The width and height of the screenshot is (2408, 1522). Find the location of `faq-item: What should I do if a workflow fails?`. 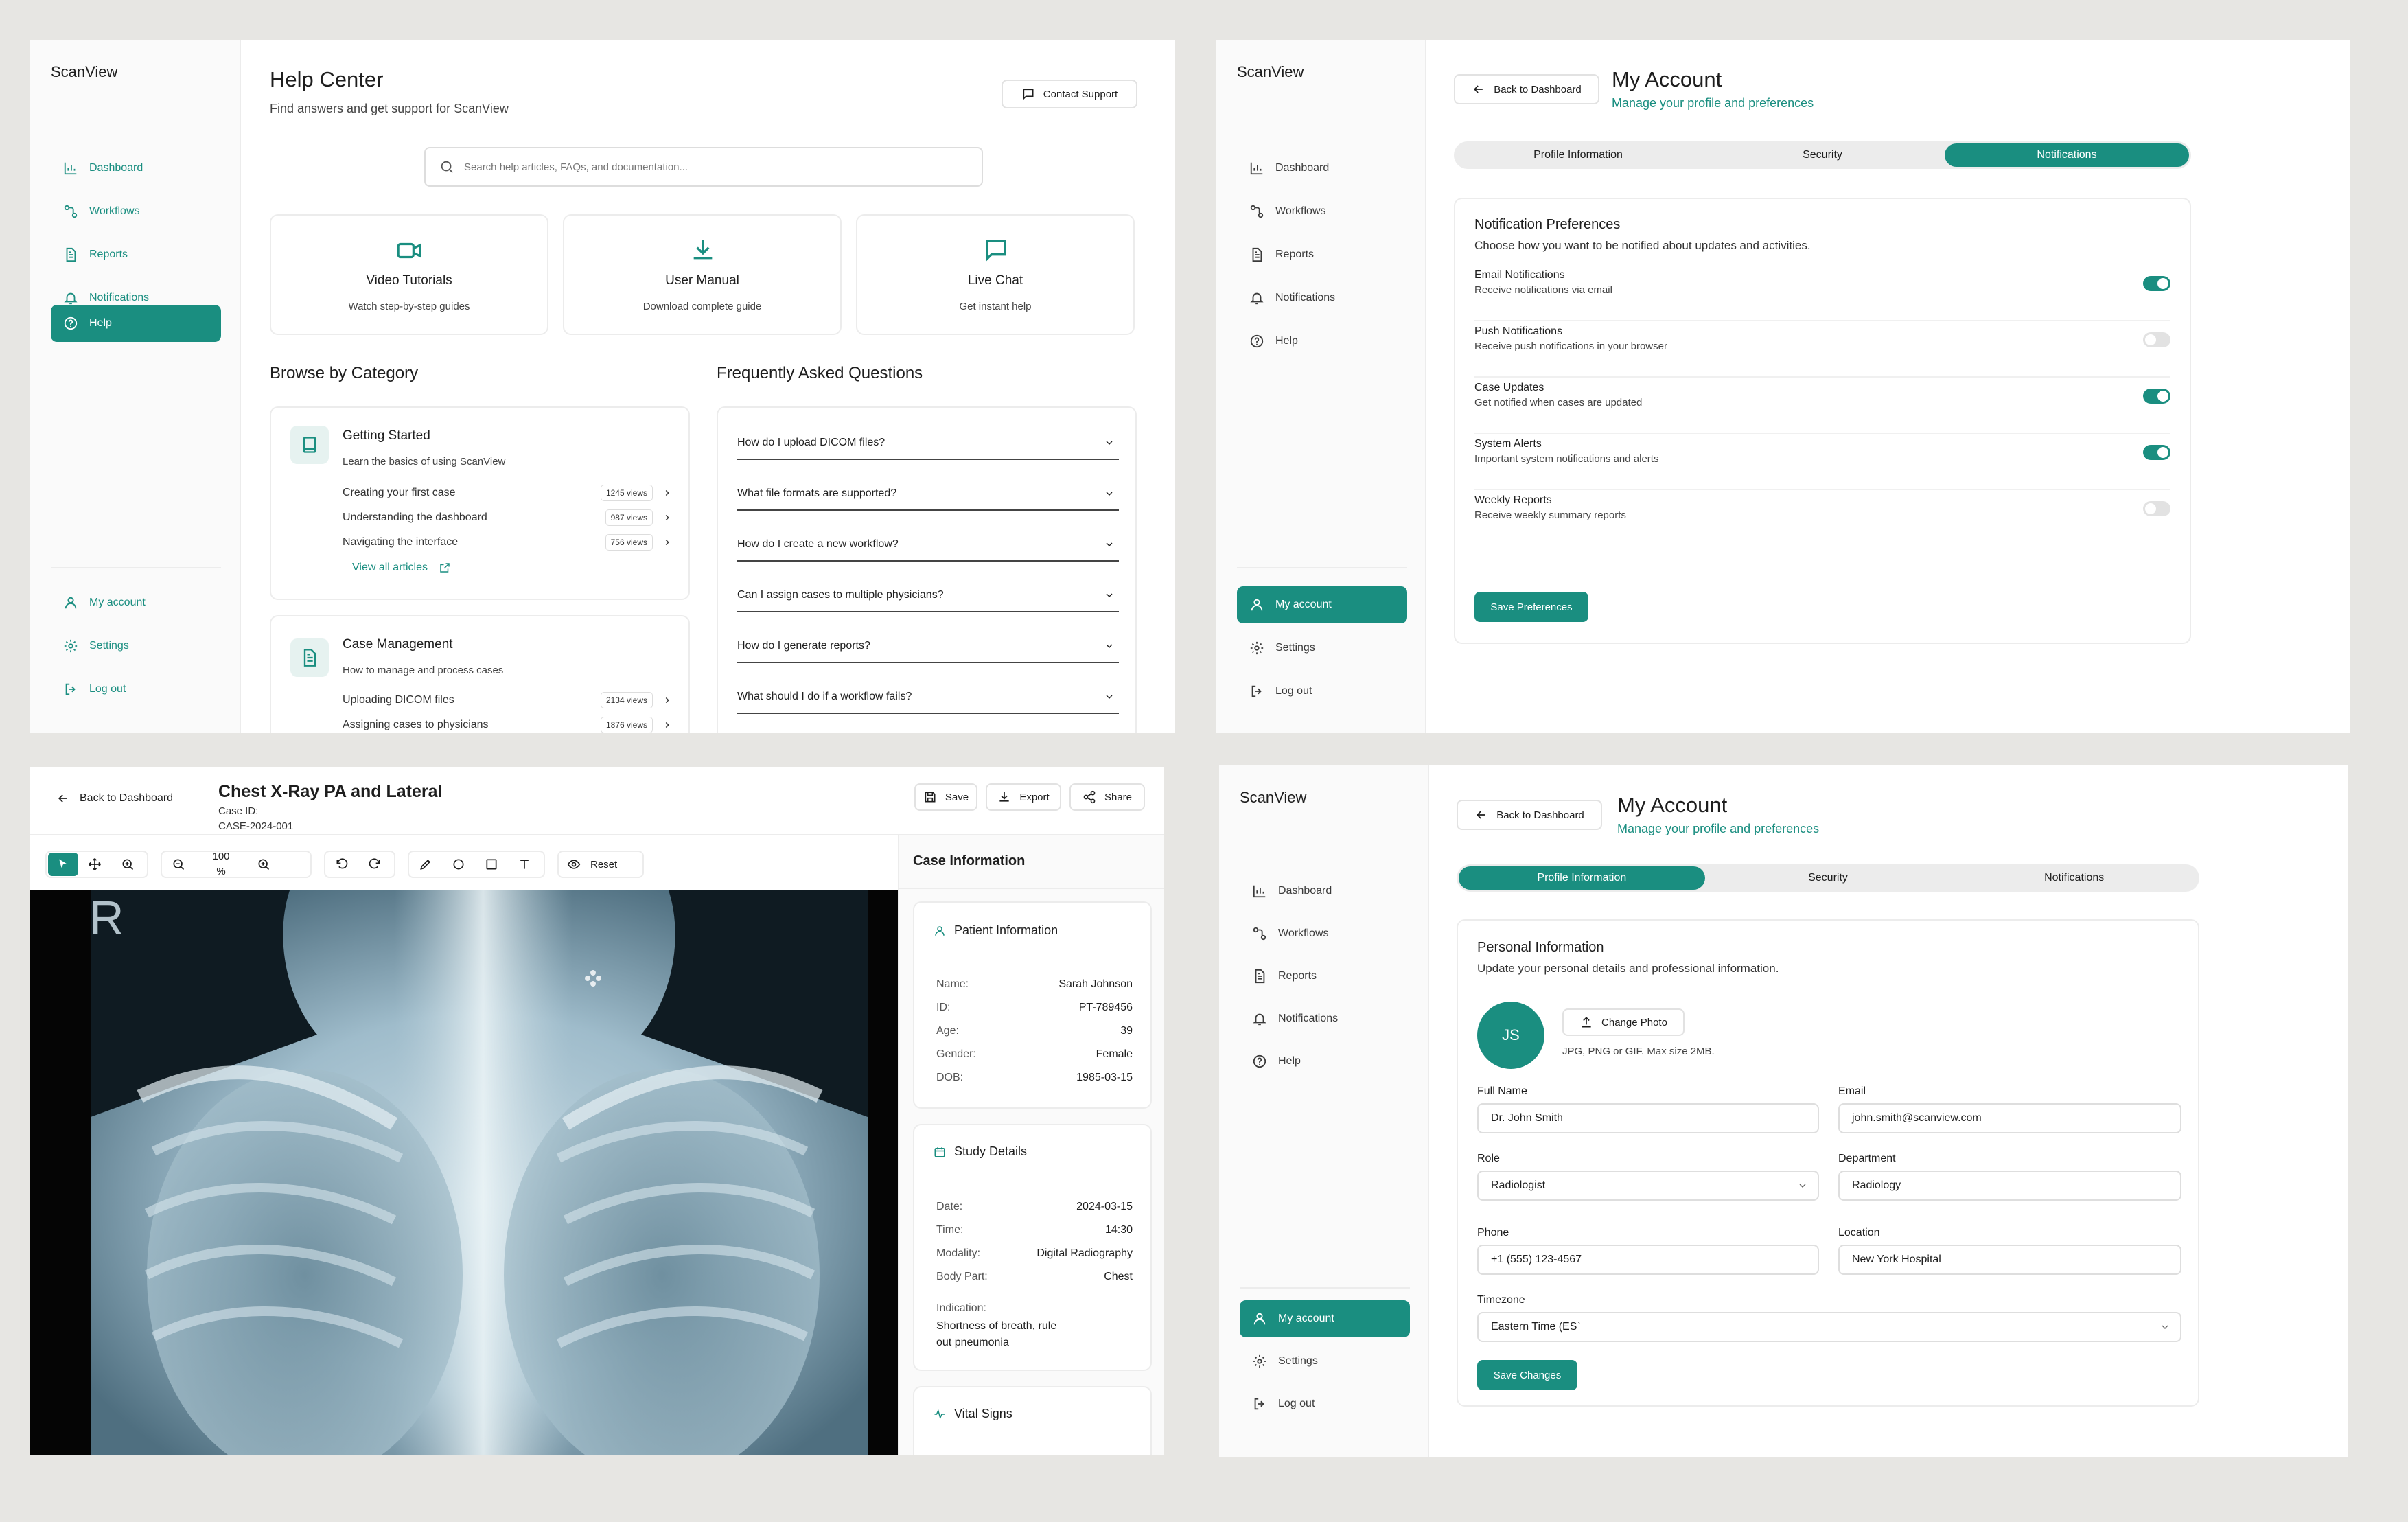

faq-item: What should I do if a workflow fails? is located at coordinates (928, 697).